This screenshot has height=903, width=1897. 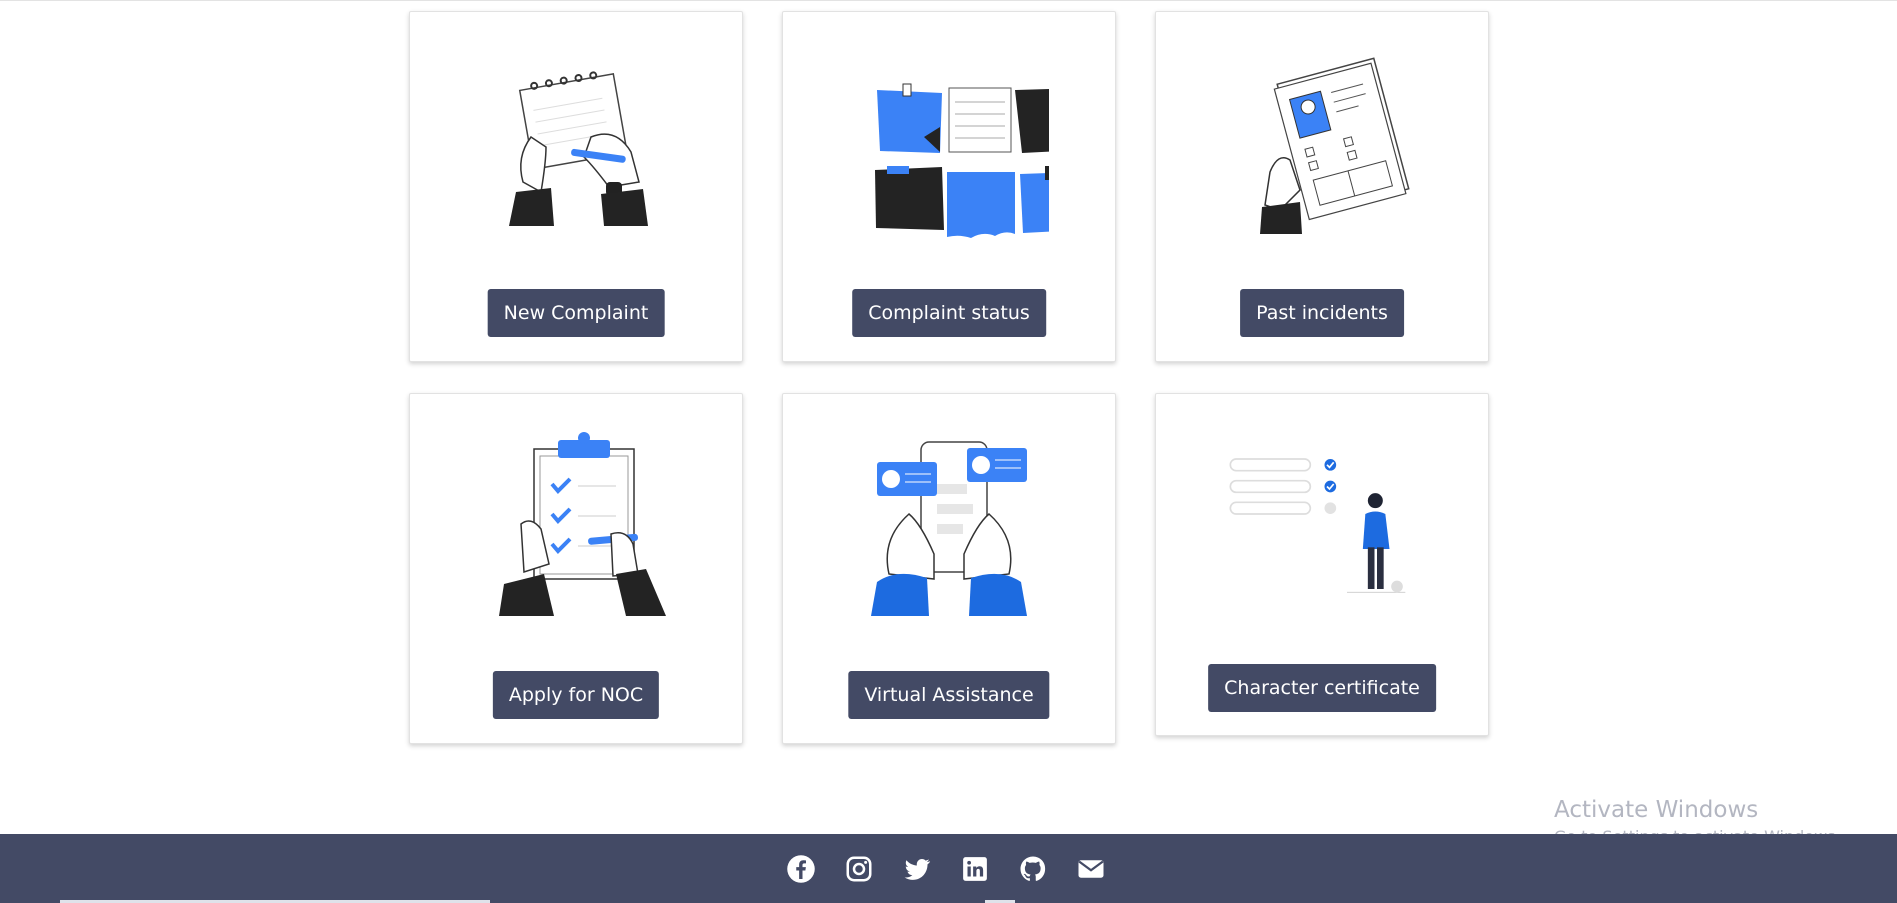 What do you see at coordinates (801, 869) in the screenshot?
I see `facebook-icon` at bounding box center [801, 869].